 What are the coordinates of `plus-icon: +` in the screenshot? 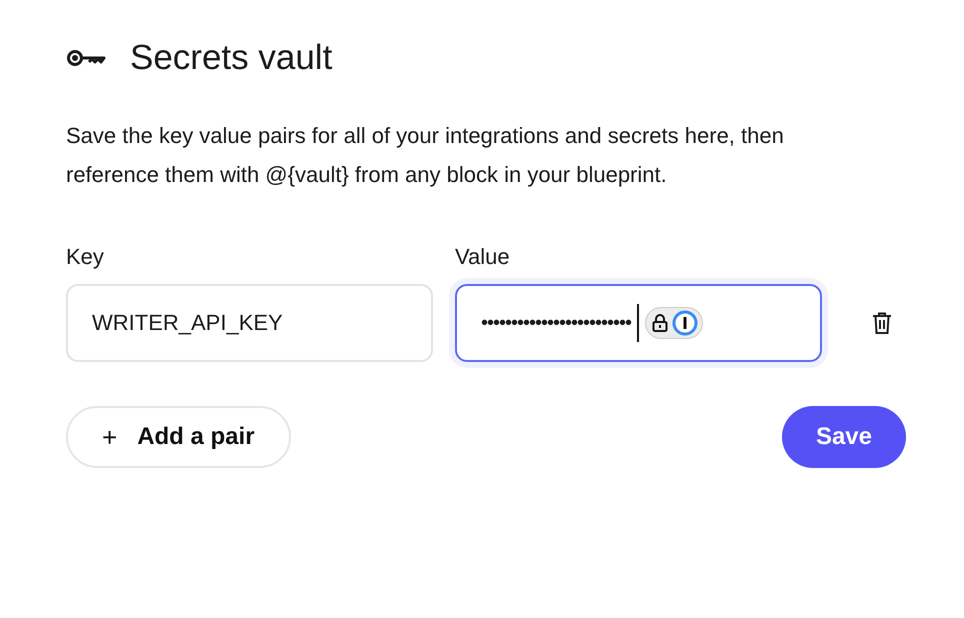 It's located at (110, 437).